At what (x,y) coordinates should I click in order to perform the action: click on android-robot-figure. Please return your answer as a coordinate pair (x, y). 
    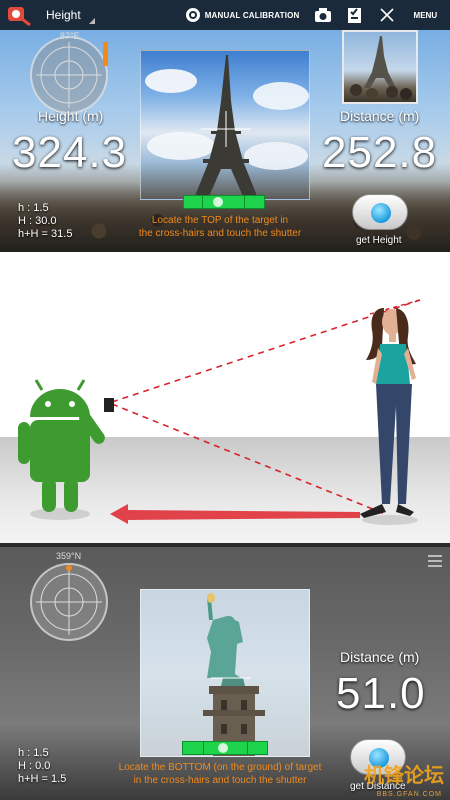
    Looking at the image, I should click on (66, 449).